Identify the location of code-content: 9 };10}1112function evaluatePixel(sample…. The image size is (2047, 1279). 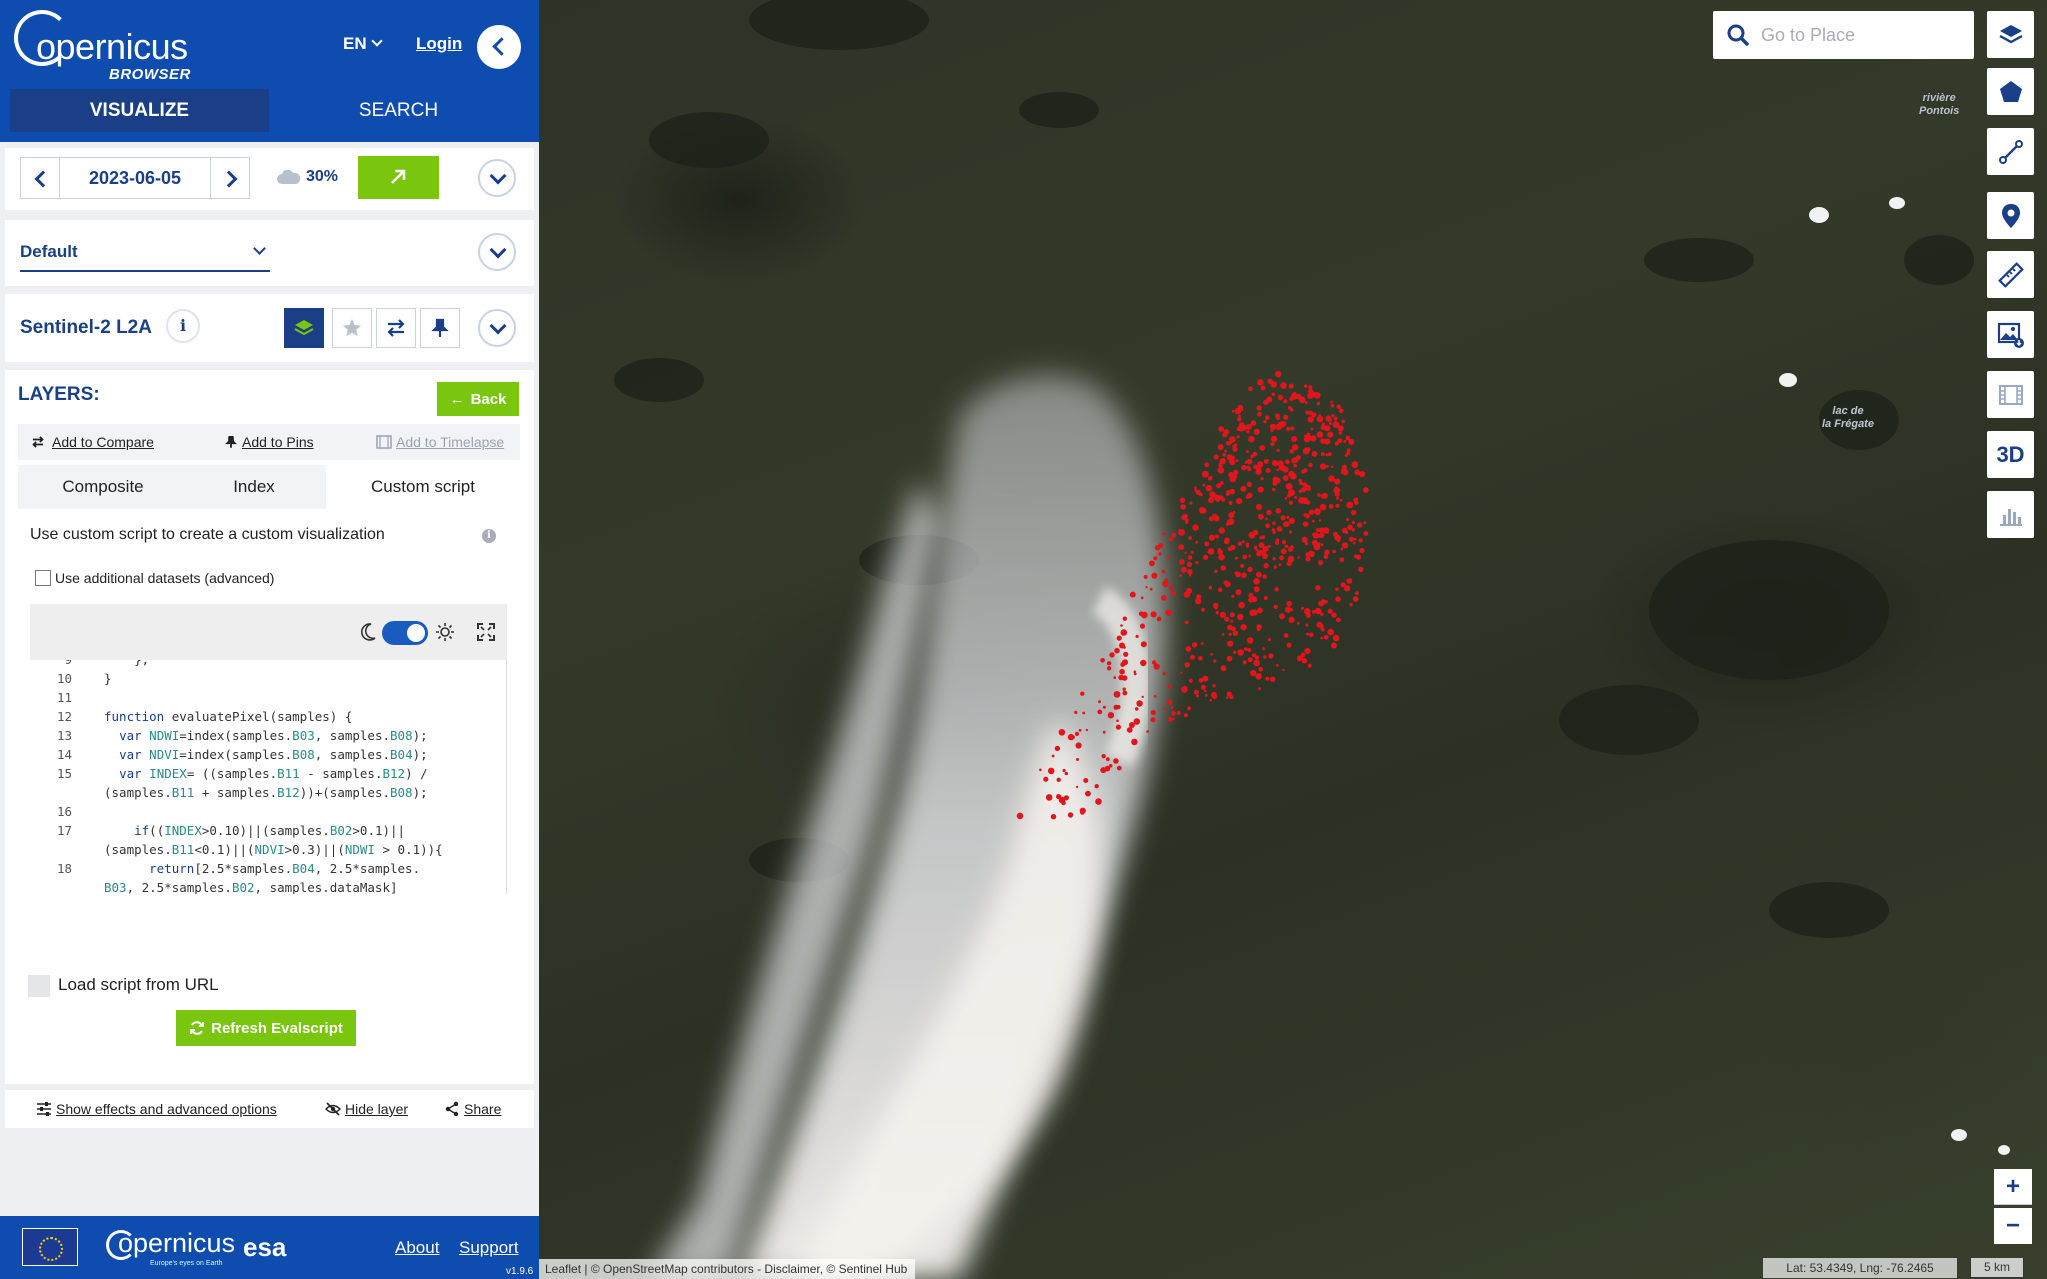
(265, 777).